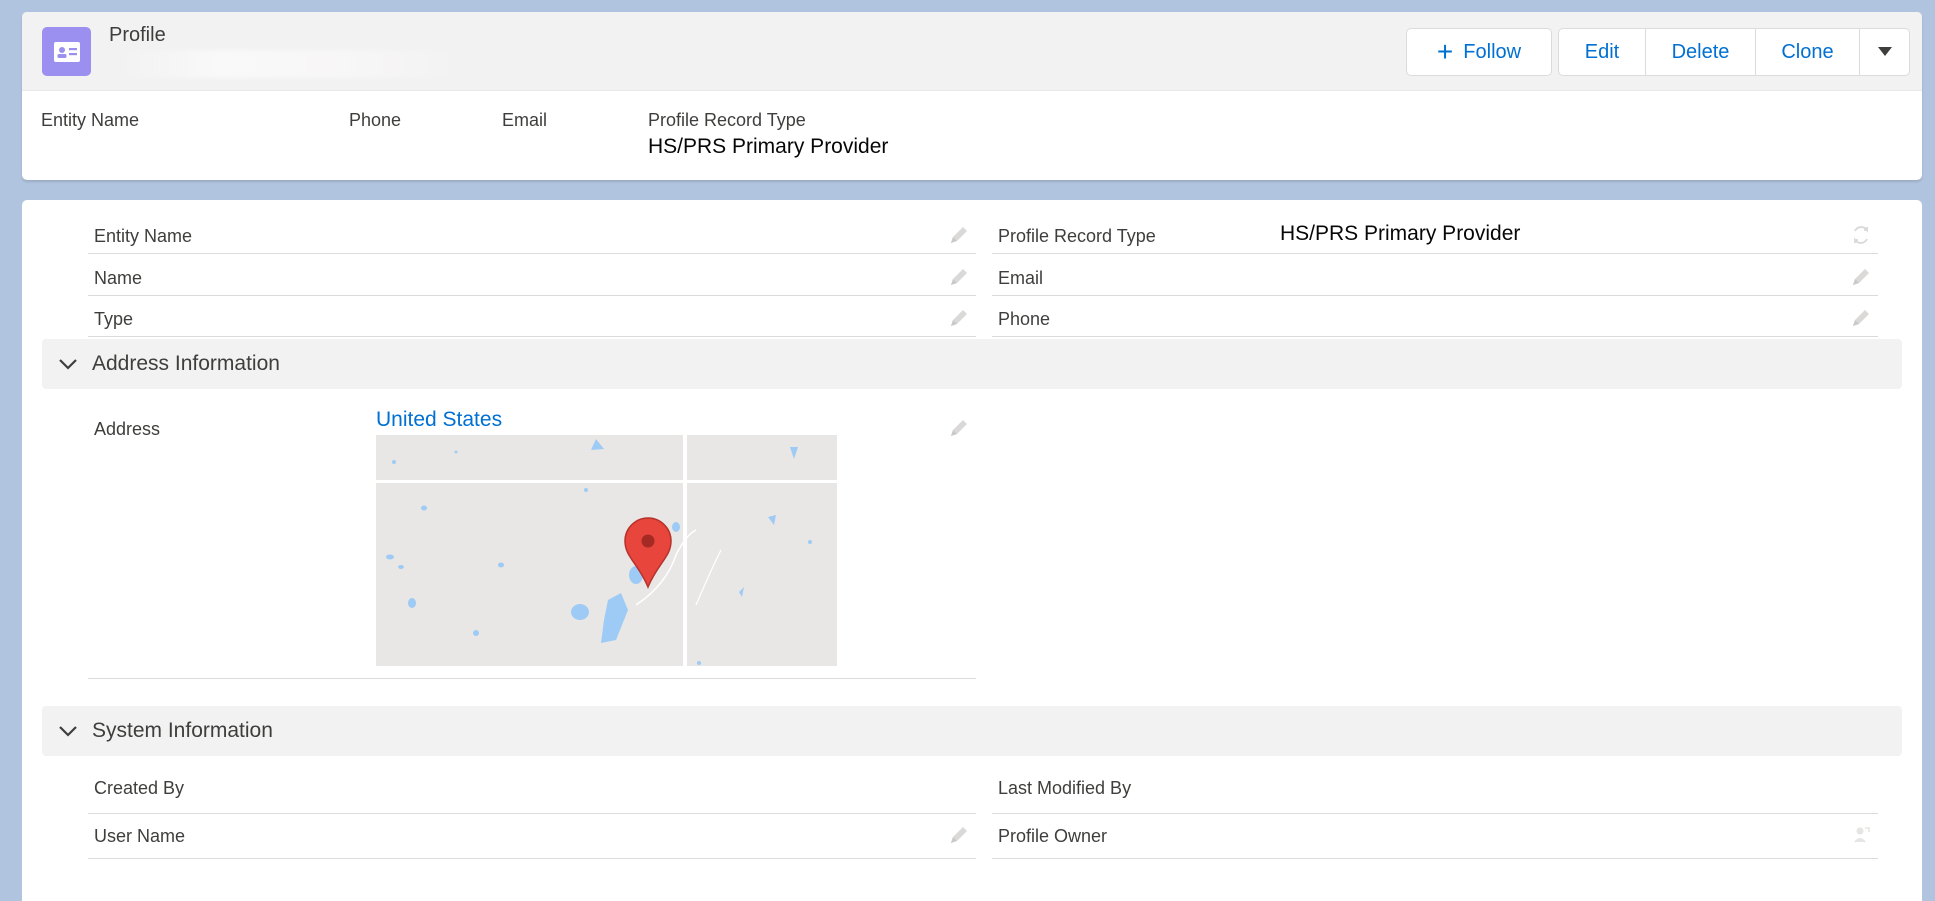 The width and height of the screenshot is (1935, 901). I want to click on delete-button: Delete, so click(1701, 52).